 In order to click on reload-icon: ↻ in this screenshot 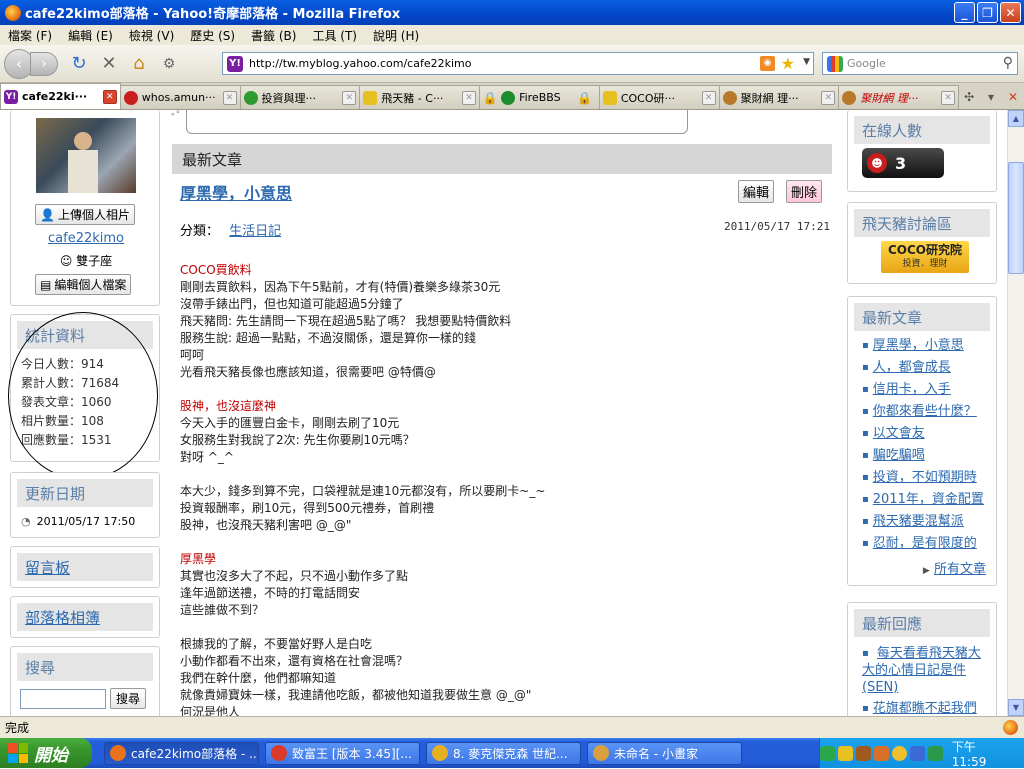, I will do `click(79, 64)`.